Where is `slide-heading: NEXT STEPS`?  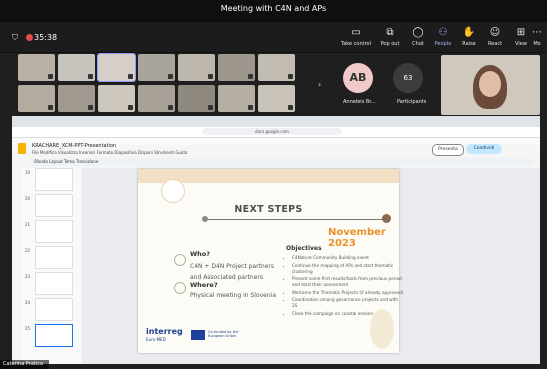
slide-heading: NEXT STEPS is located at coordinates (268, 209).